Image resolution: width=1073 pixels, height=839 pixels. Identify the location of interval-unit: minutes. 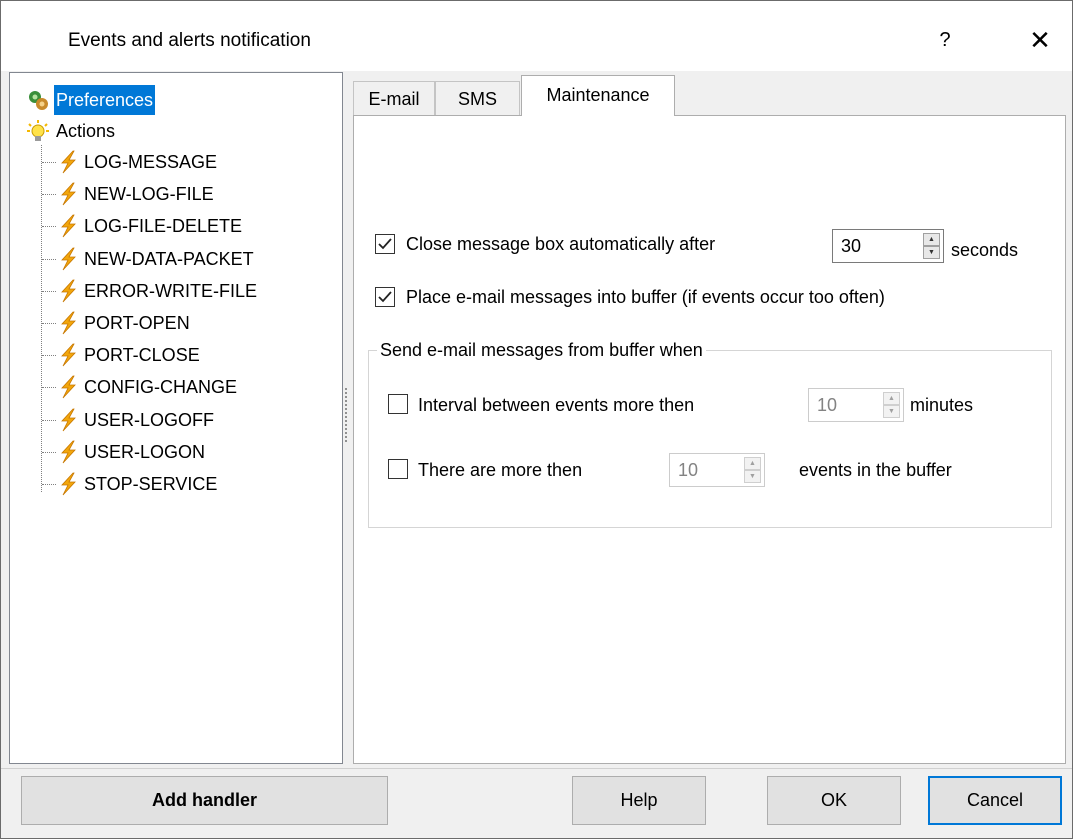
(942, 405).